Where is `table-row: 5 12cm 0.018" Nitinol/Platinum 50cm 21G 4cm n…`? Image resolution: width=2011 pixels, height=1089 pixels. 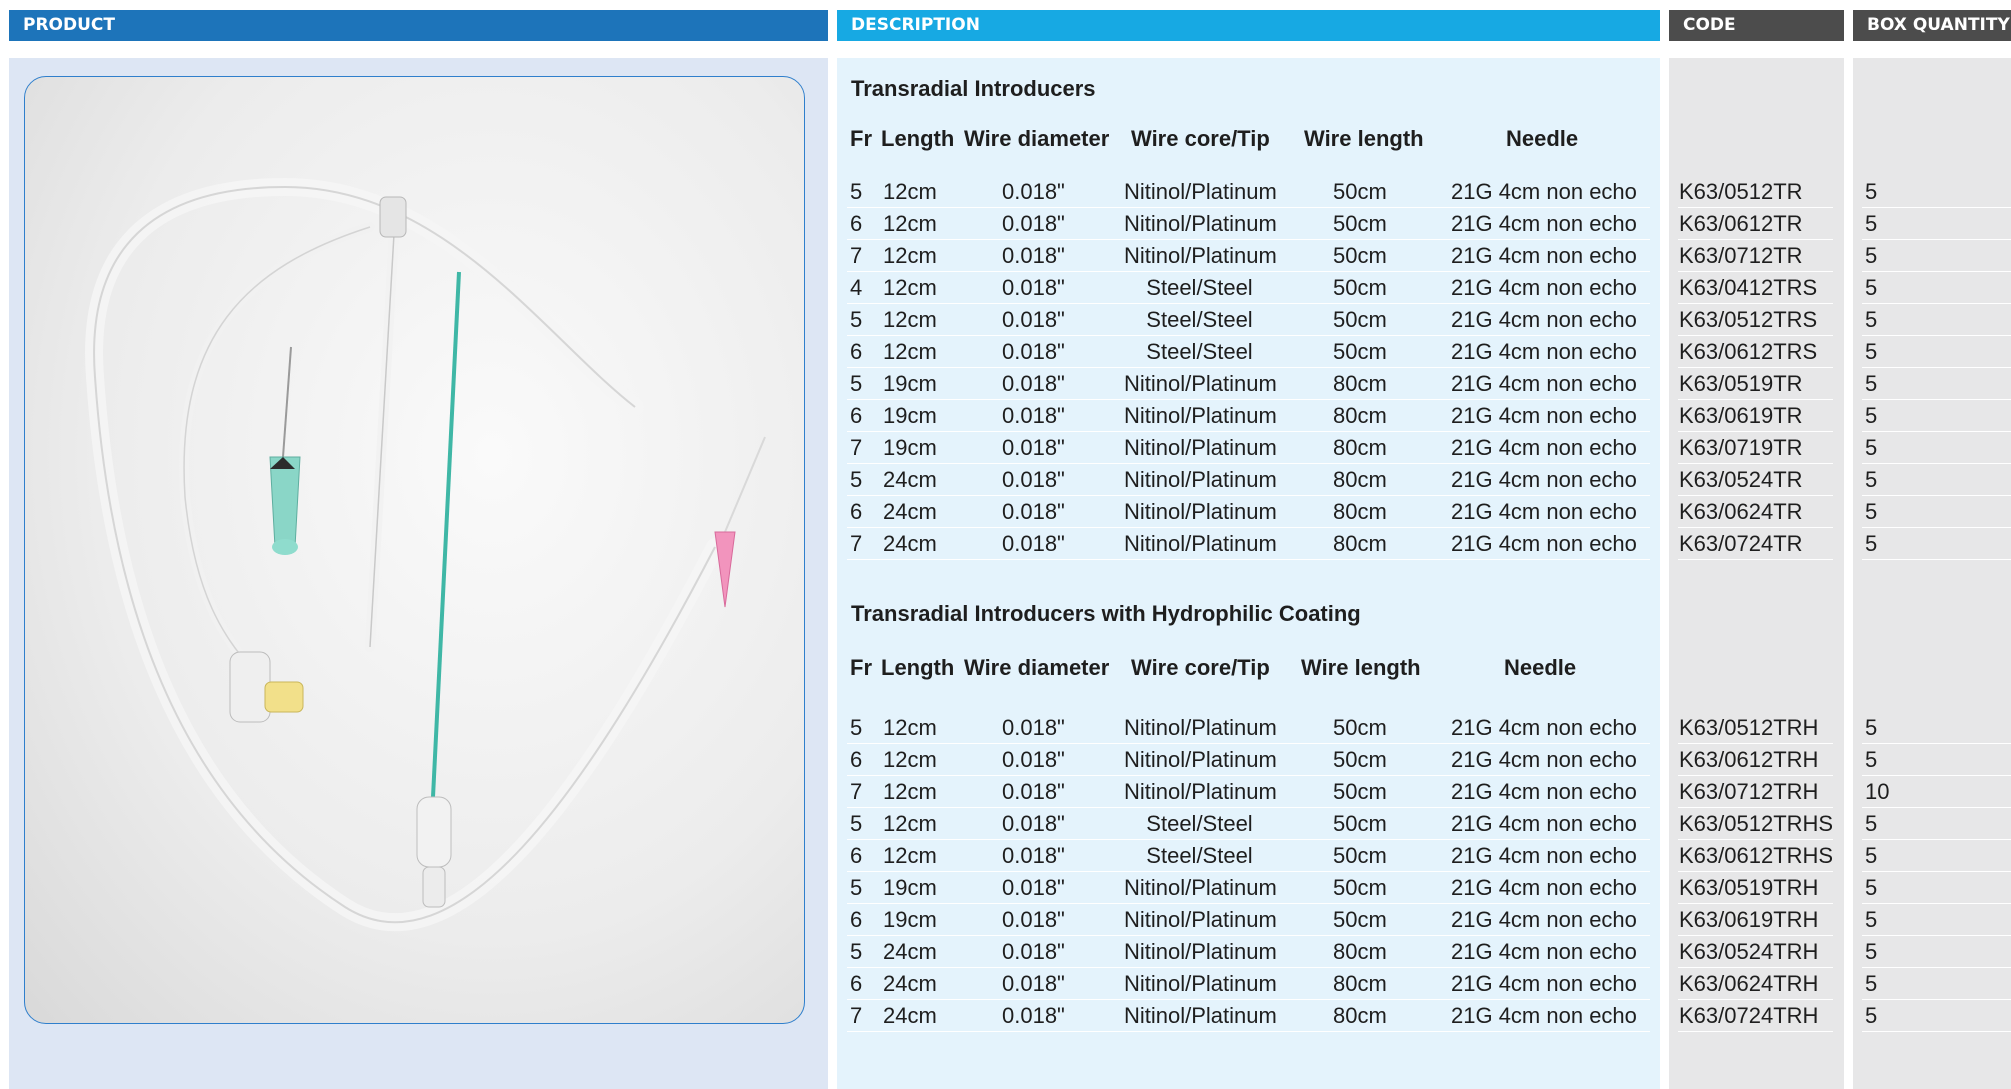 table-row: 5 12cm 0.018" Nitinol/Platinum 50cm 21G 4cm n… is located at coordinates (1005, 193).